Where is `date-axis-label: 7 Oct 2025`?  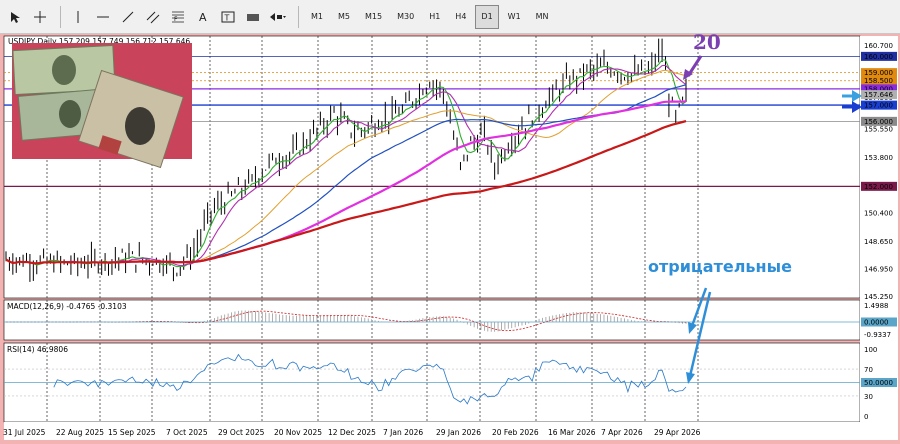
date-axis-label: 7 Oct 2025 is located at coordinates (187, 432).